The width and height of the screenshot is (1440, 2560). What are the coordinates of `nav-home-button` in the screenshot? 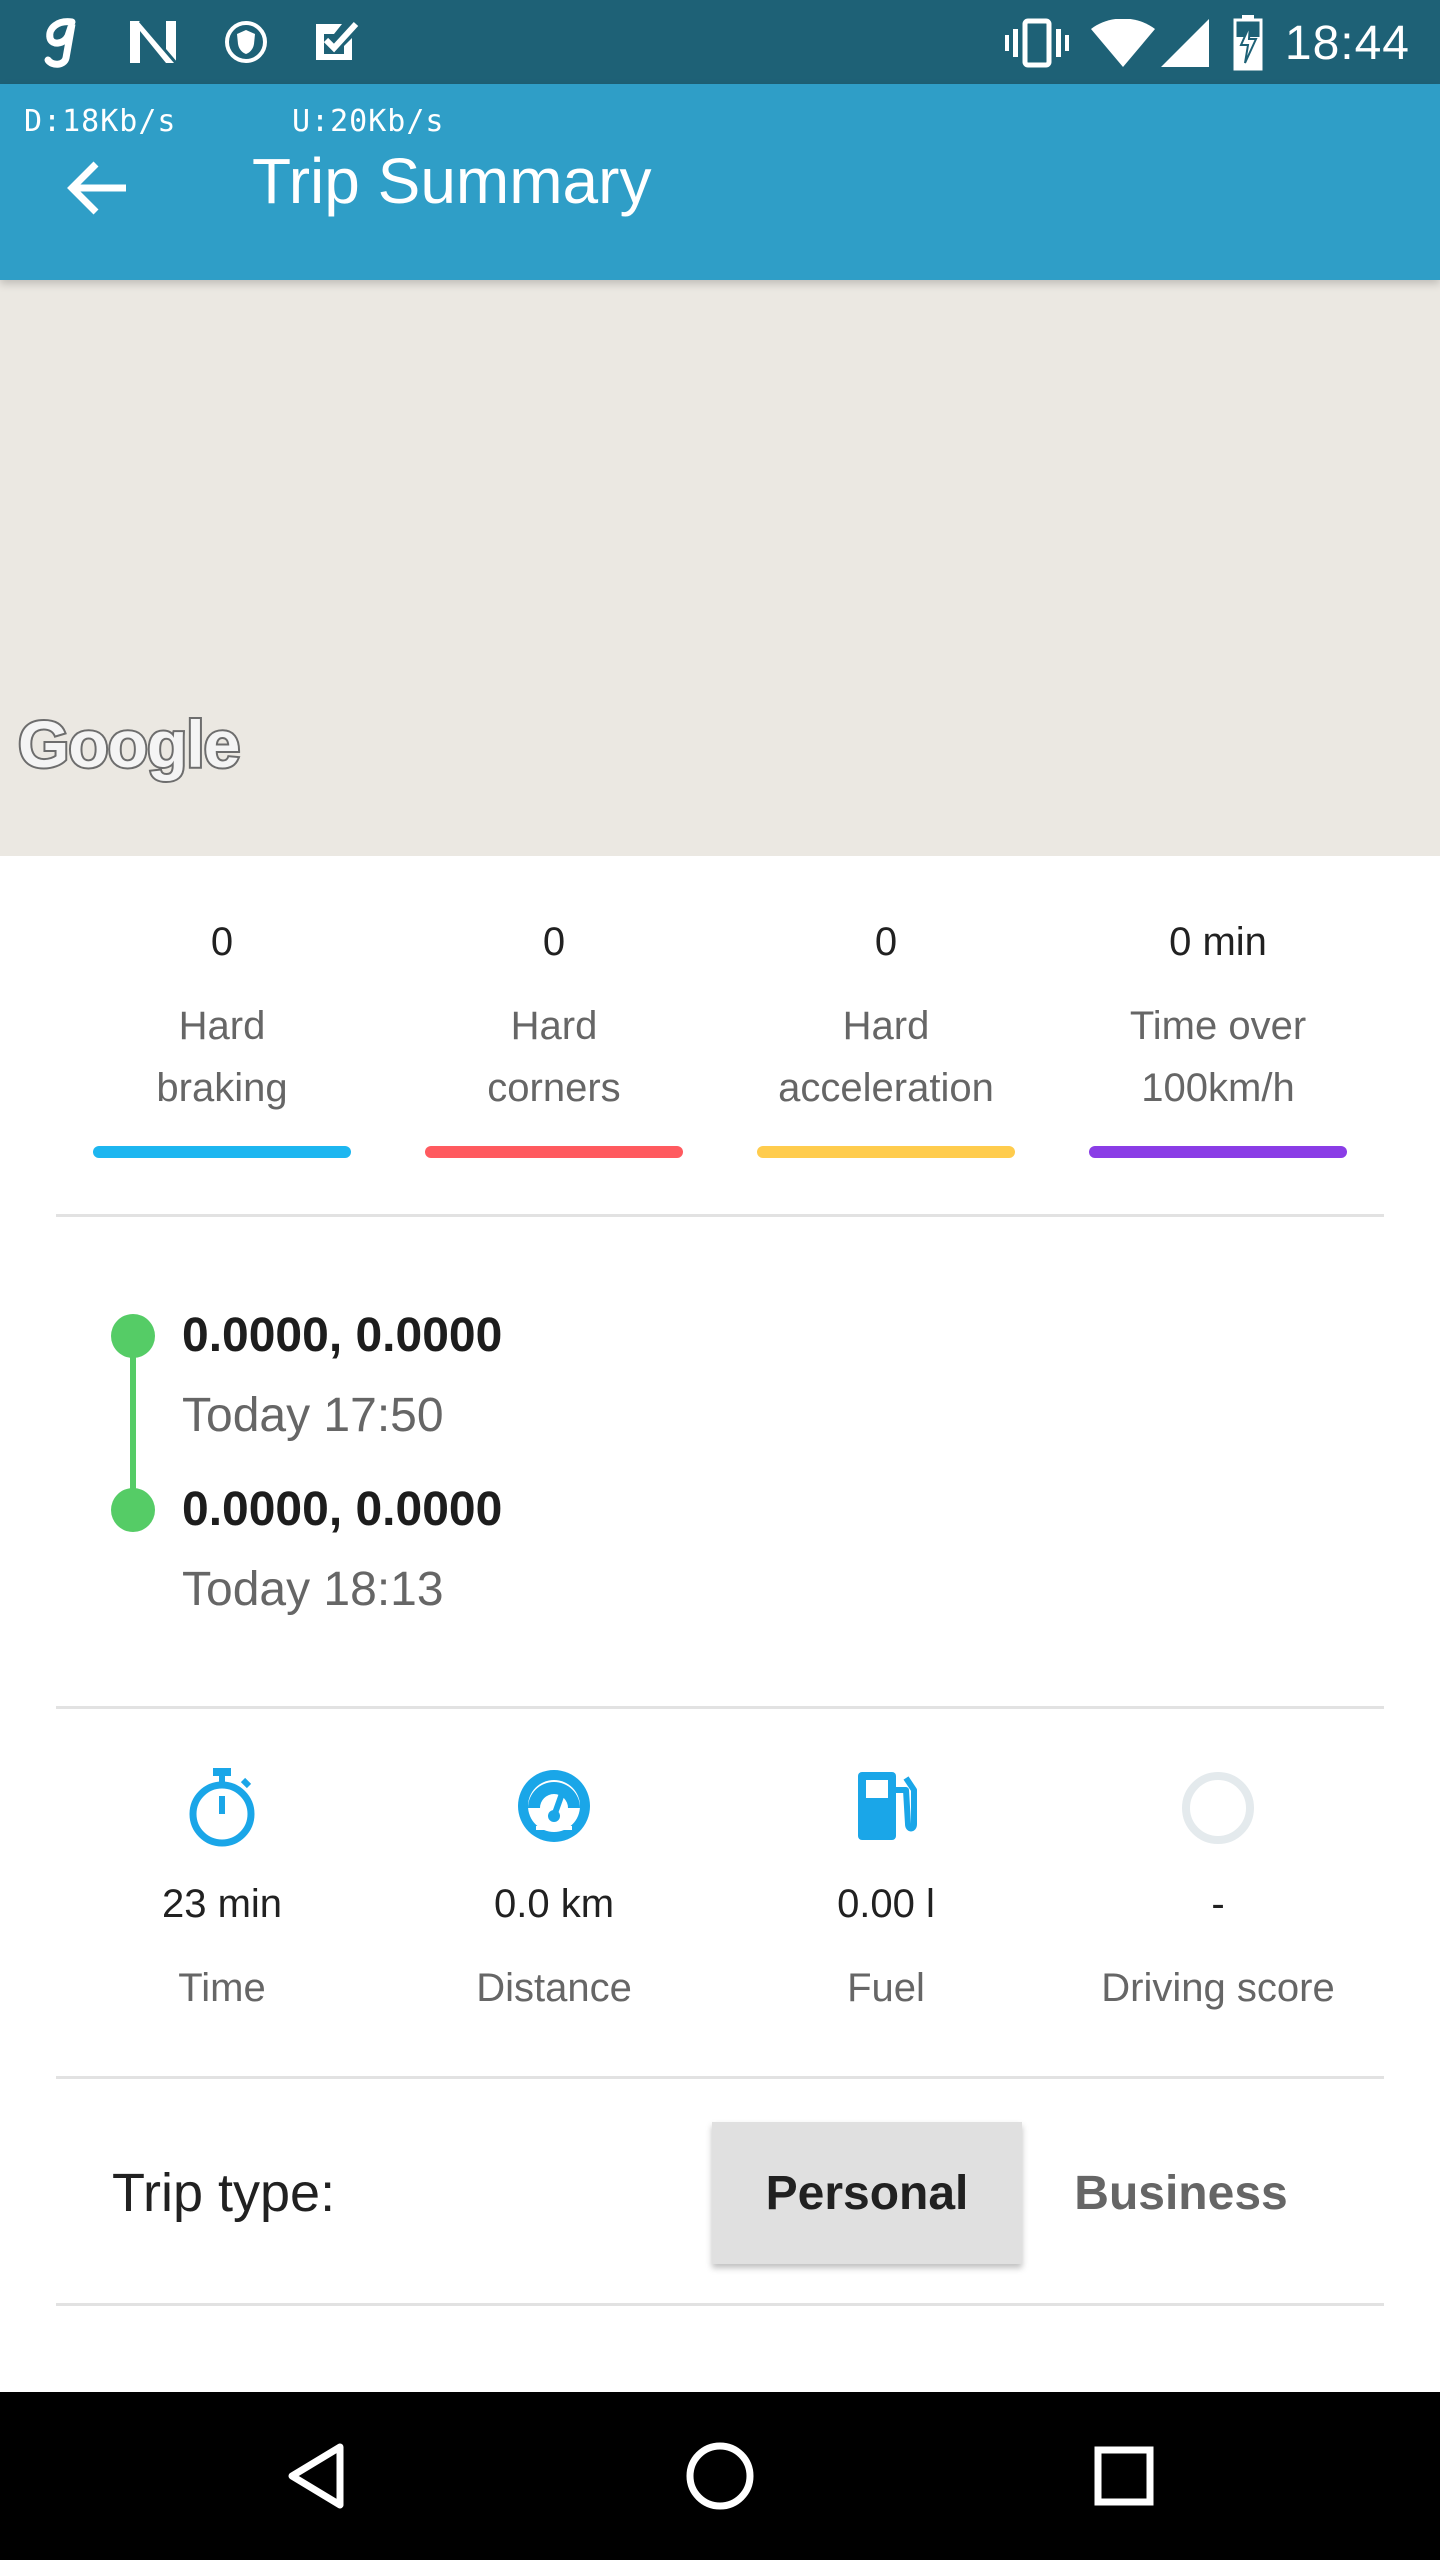 It's located at (720, 2476).